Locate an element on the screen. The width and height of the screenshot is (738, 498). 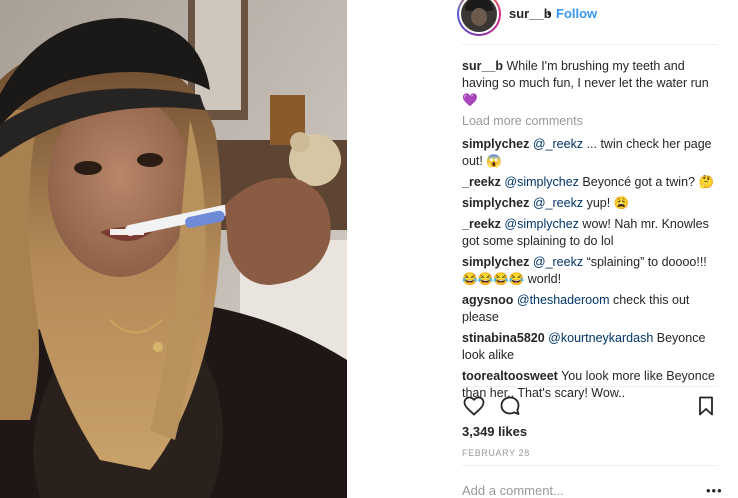
post-actions is located at coordinates (590, 407).